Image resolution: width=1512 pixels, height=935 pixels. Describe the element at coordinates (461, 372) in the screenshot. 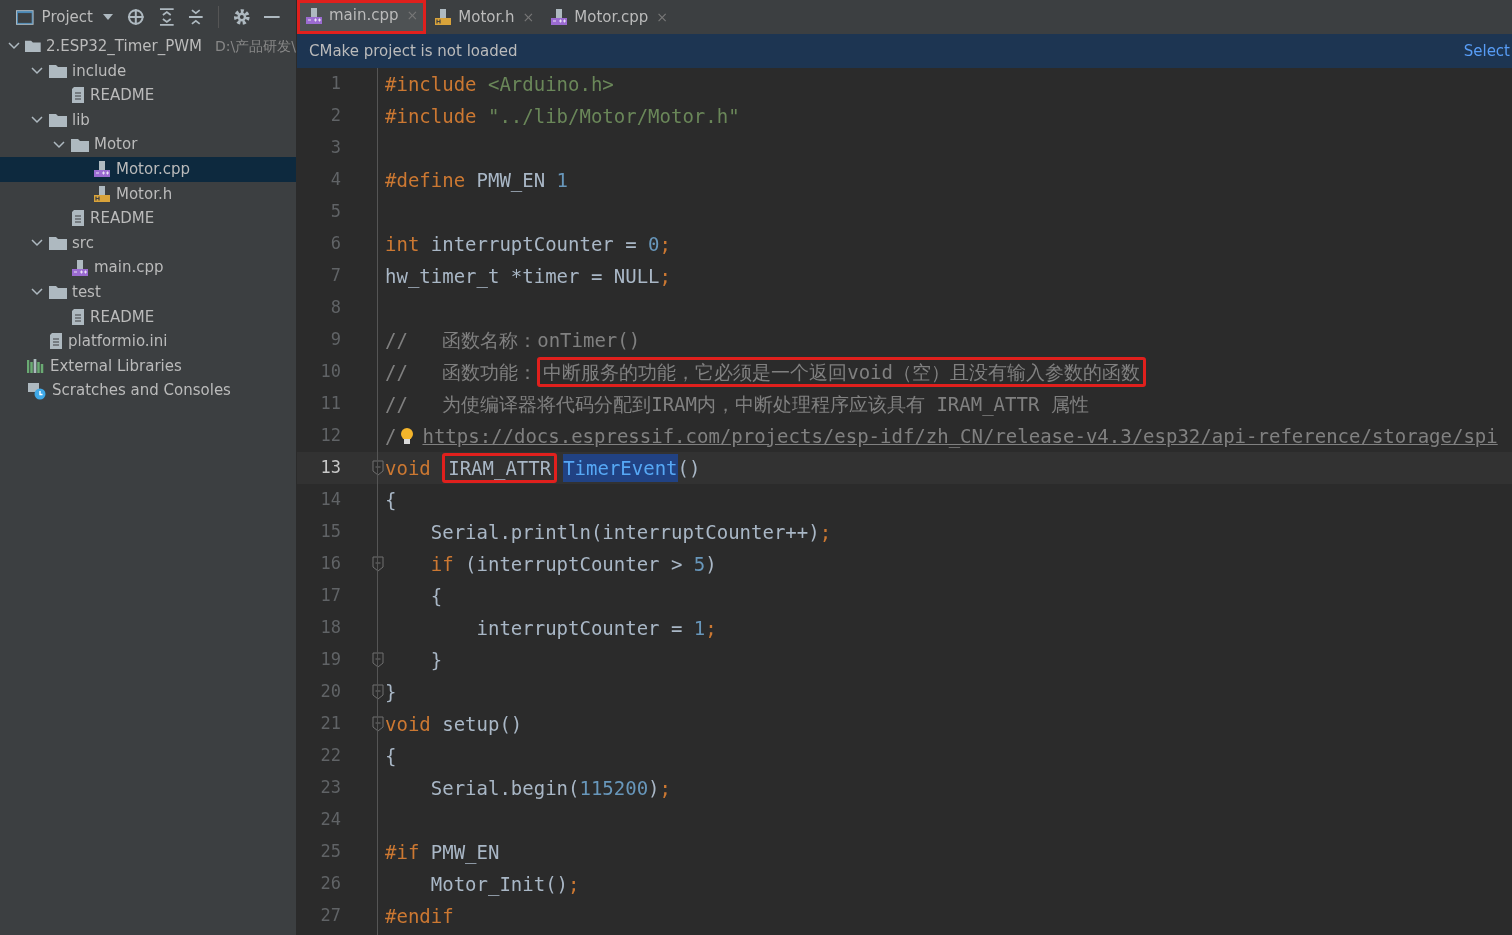

I see `code-token: // 函数功能：` at that location.